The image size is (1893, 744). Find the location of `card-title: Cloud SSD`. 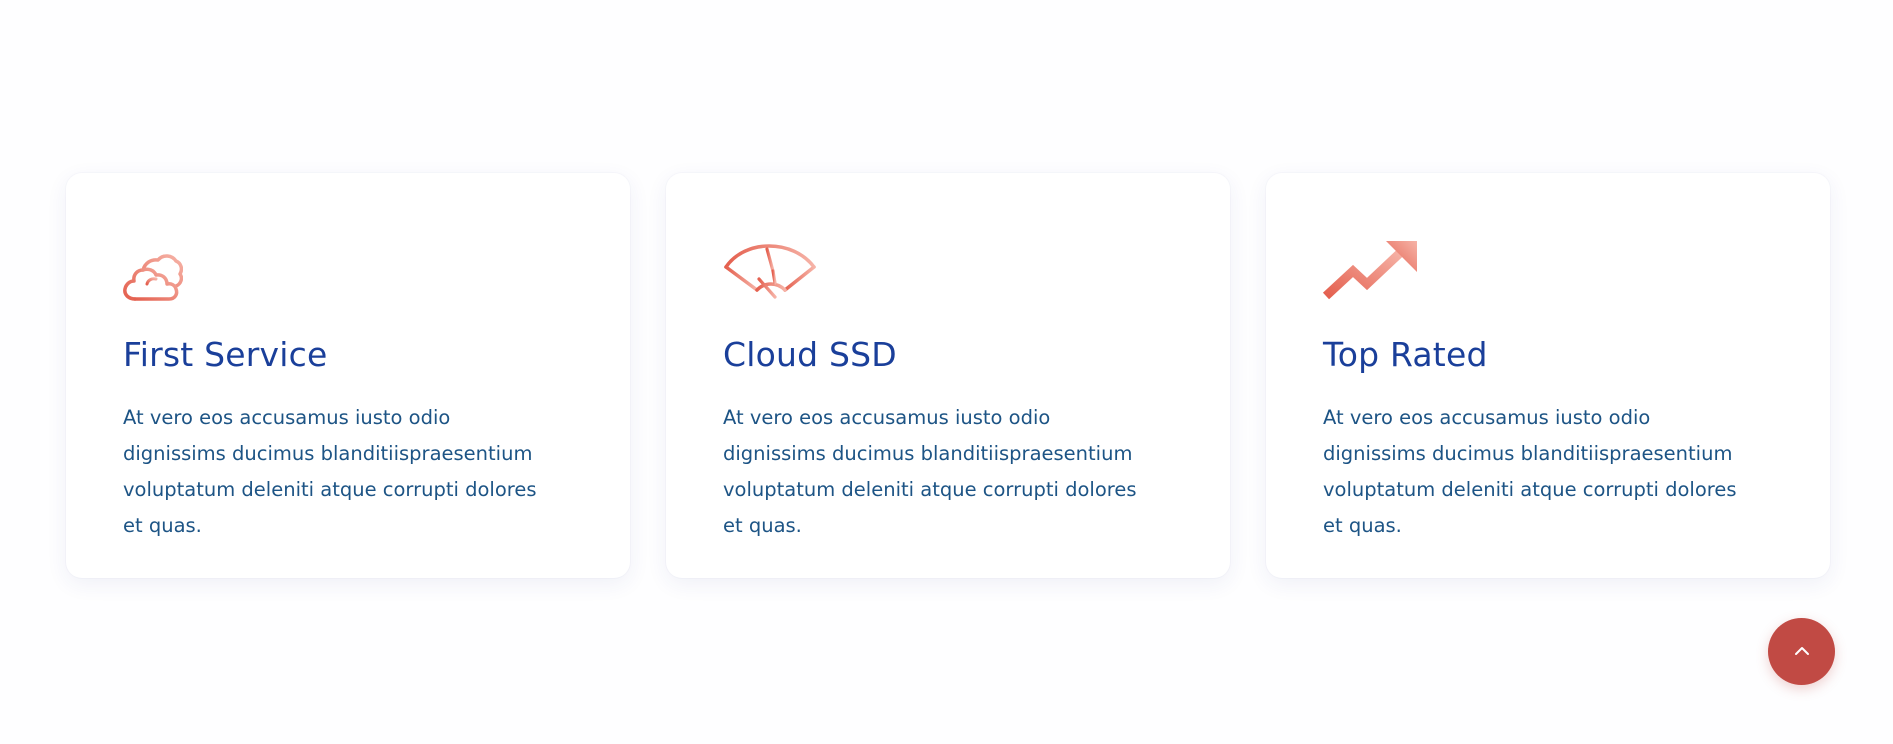

card-title: Cloud SSD is located at coordinates (810, 354).